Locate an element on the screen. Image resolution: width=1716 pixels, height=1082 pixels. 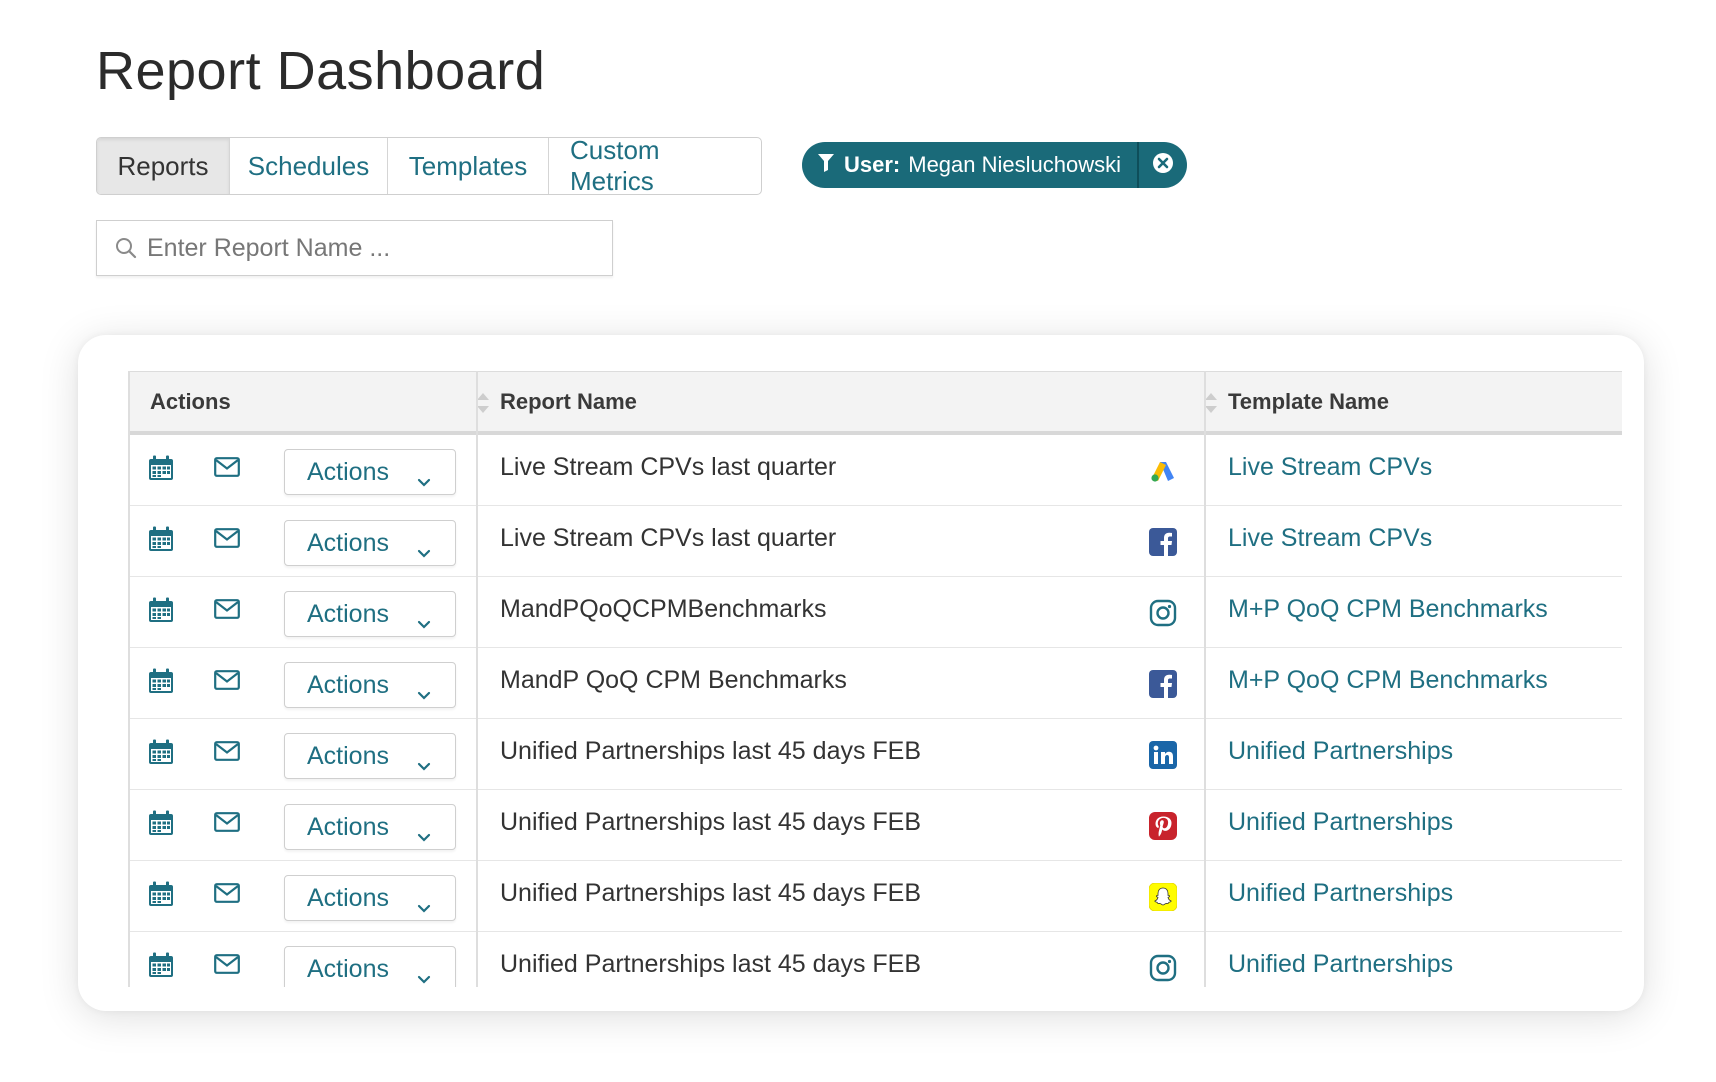
search-icon is located at coordinates (126, 248).